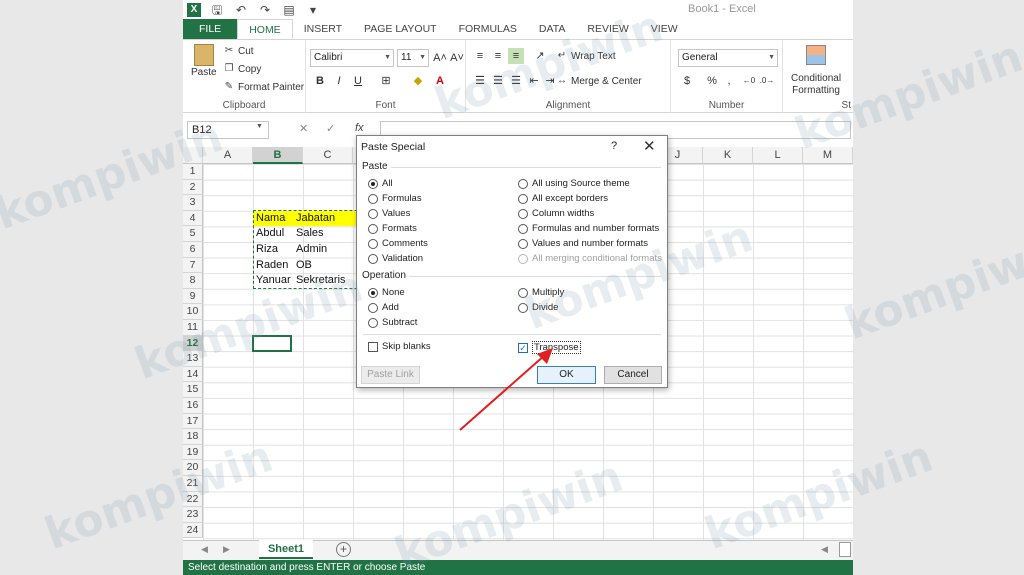 Image resolution: width=1024 pixels, height=575 pixels. I want to click on name-box-chevron-icon: ▼, so click(259, 126).